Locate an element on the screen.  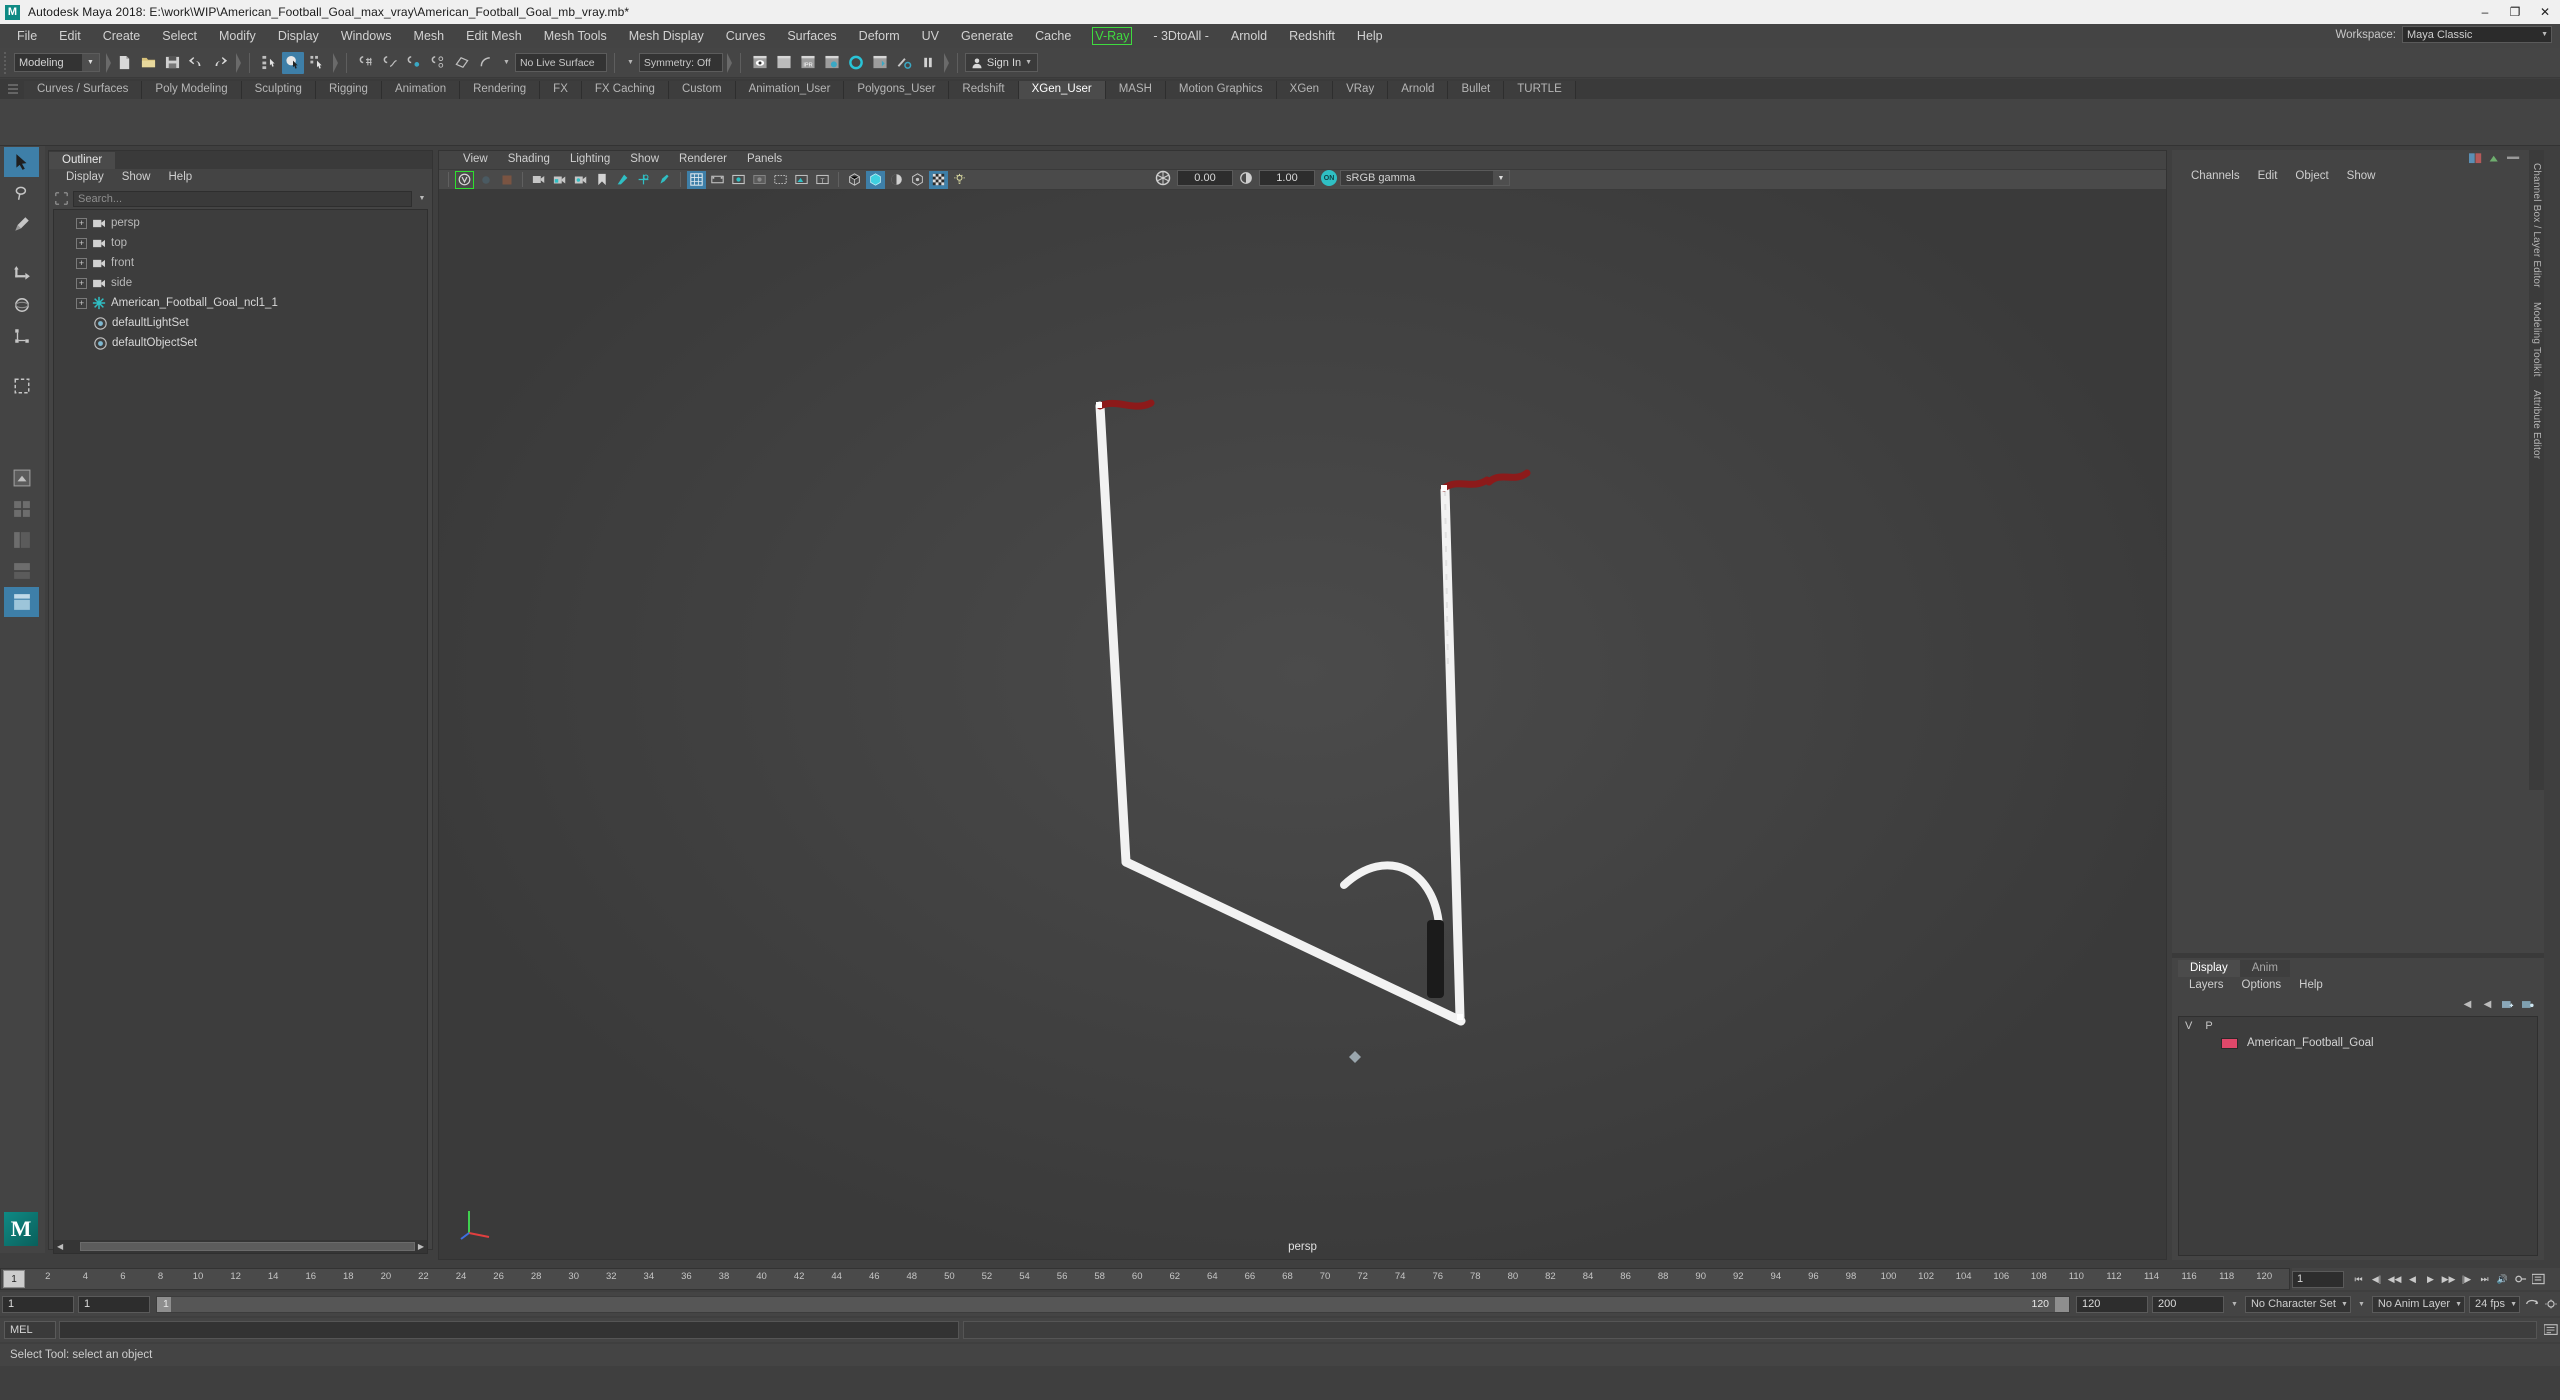
viewport-menu-show: Show is located at coordinates (644, 160).